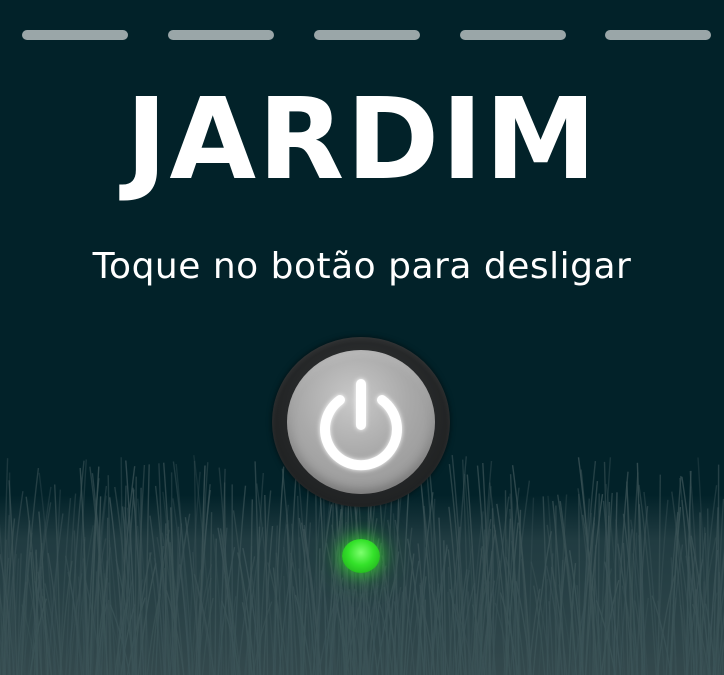 Image resolution: width=724 pixels, height=675 pixels. Describe the element at coordinates (362, 266) in the screenshot. I see `instruction-text: Toque no botão para desligar` at that location.